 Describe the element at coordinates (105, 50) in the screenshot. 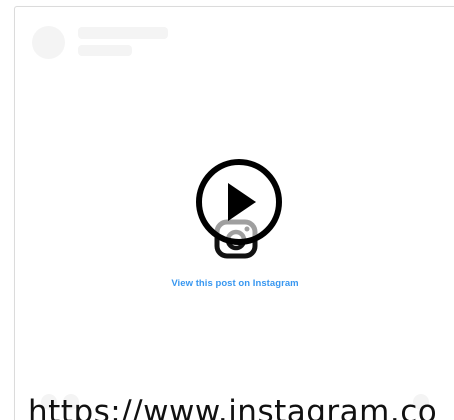

I see `subtitle-placeholder` at that location.